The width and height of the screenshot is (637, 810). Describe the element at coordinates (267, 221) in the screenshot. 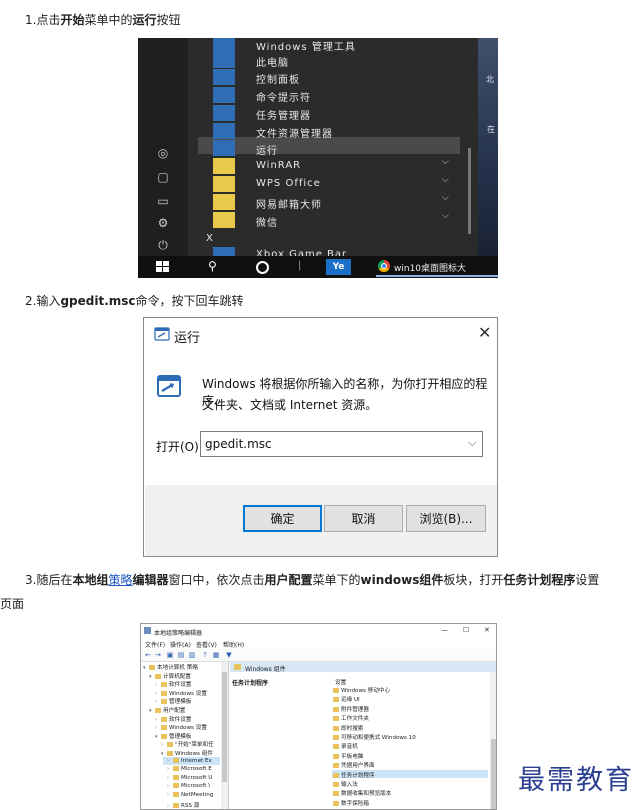

I see `start-menu-item: 微信` at that location.